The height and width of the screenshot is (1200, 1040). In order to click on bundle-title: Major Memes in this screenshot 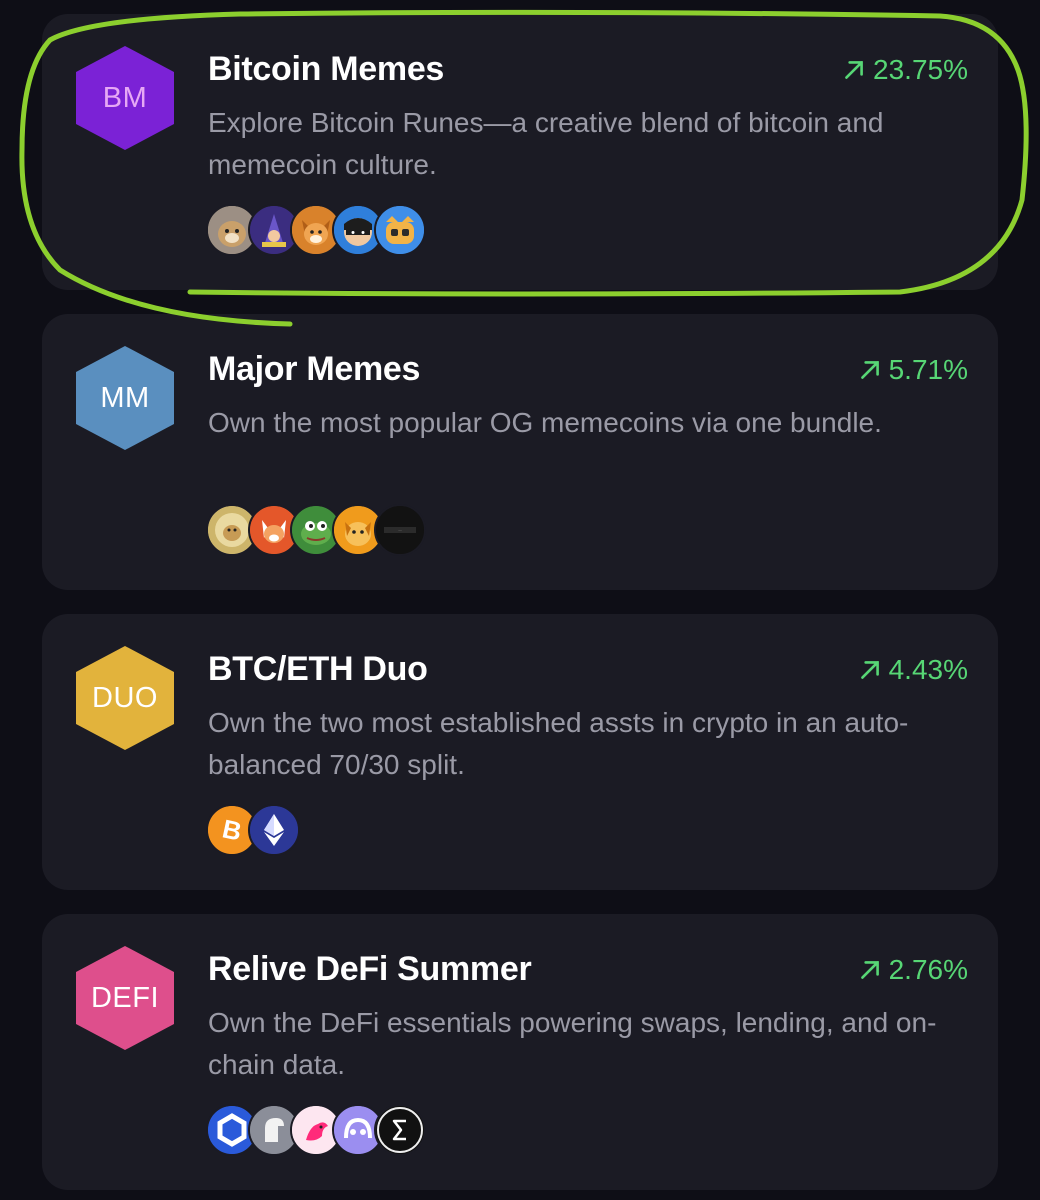, I will do `click(314, 369)`.